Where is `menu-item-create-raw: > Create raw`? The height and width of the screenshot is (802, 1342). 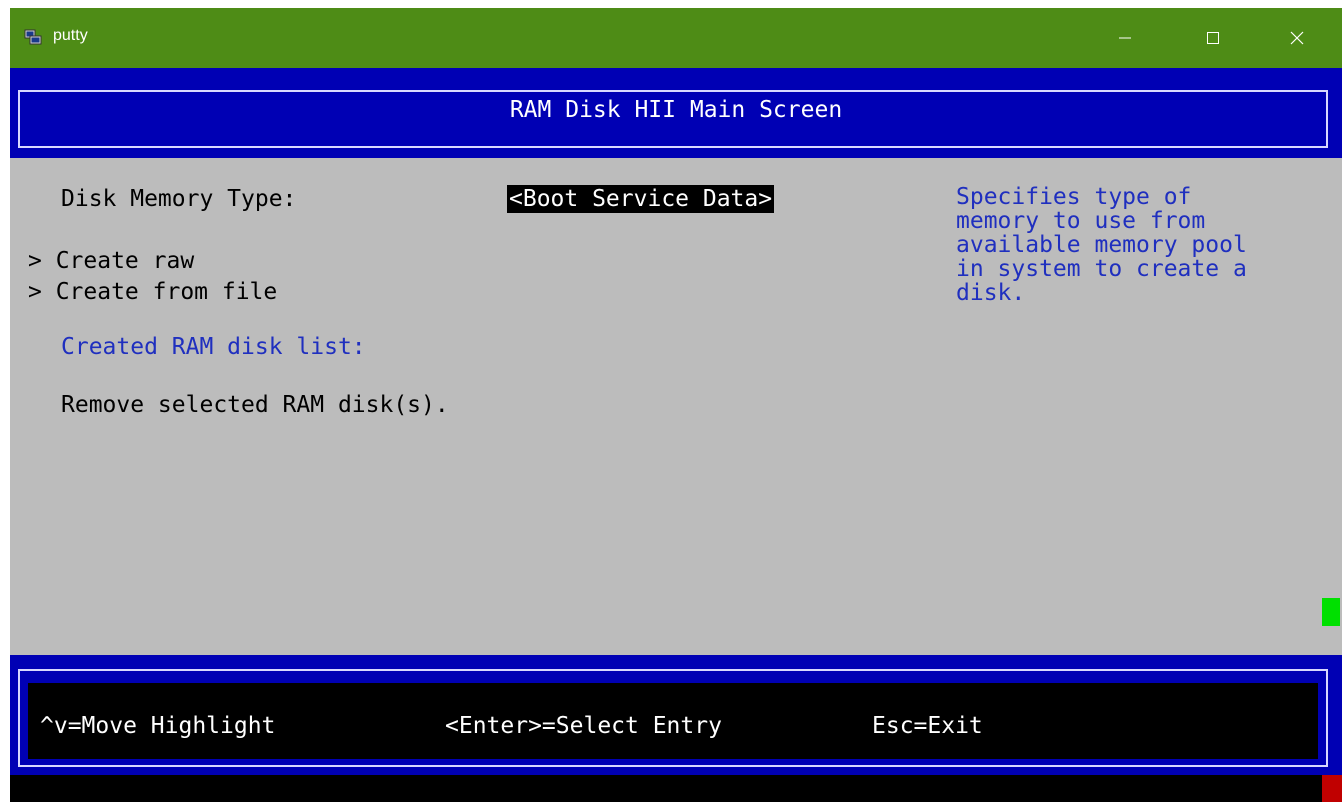 menu-item-create-raw: > Create raw is located at coordinates (111, 261).